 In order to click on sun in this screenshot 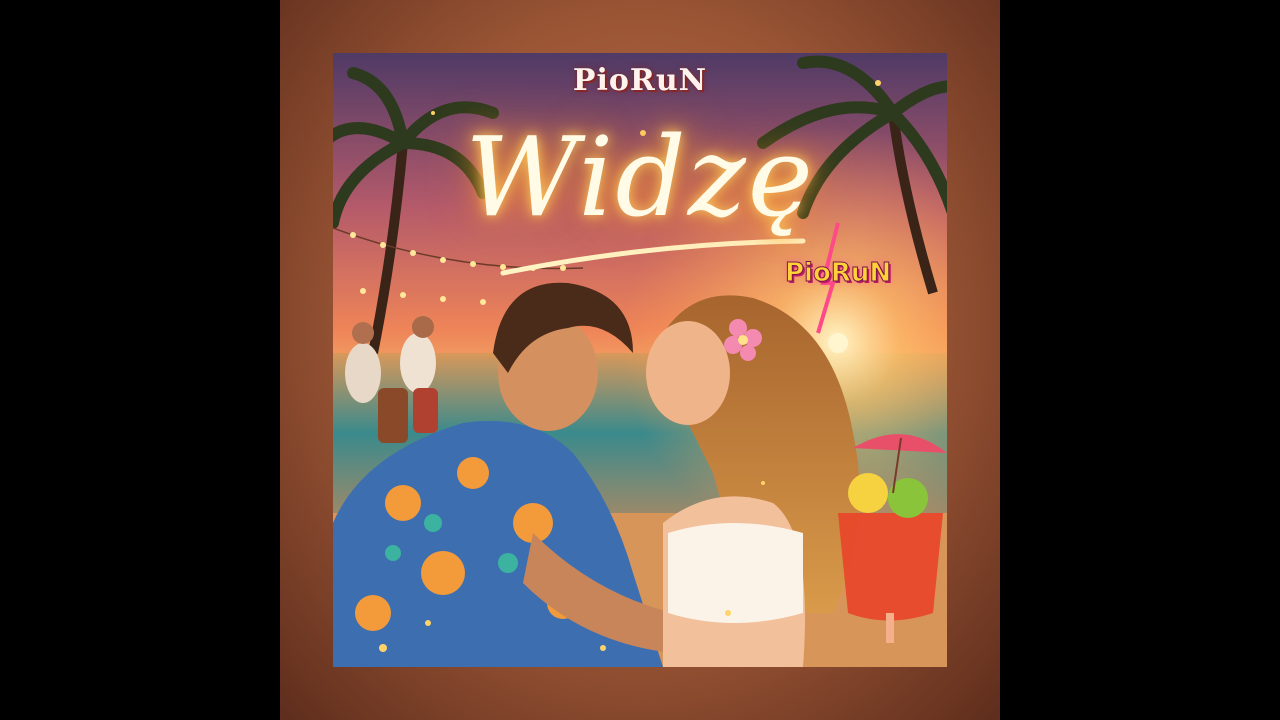, I will do `click(838, 343)`.